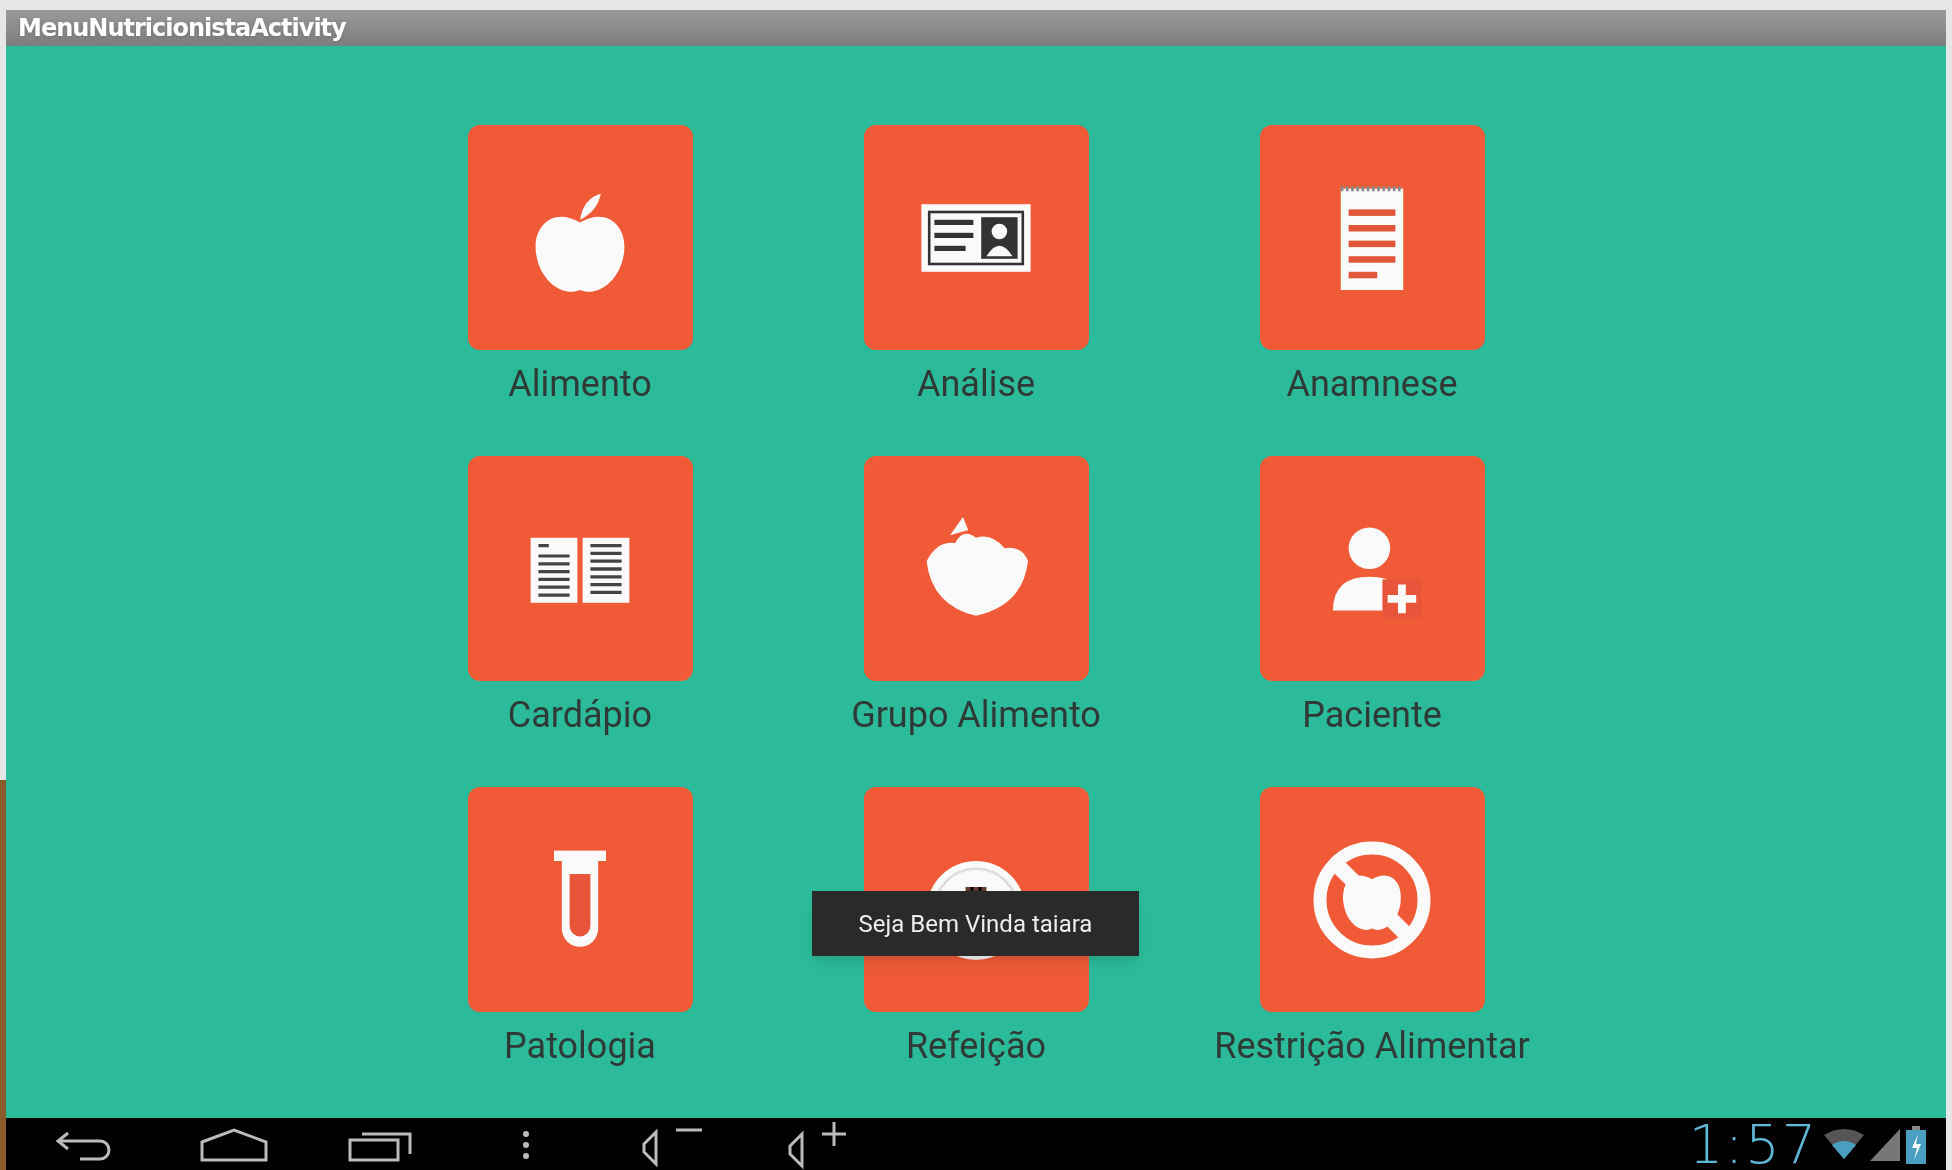 The height and width of the screenshot is (1170, 1952). What do you see at coordinates (976, 384) in the screenshot?
I see `tile-label: Análise` at bounding box center [976, 384].